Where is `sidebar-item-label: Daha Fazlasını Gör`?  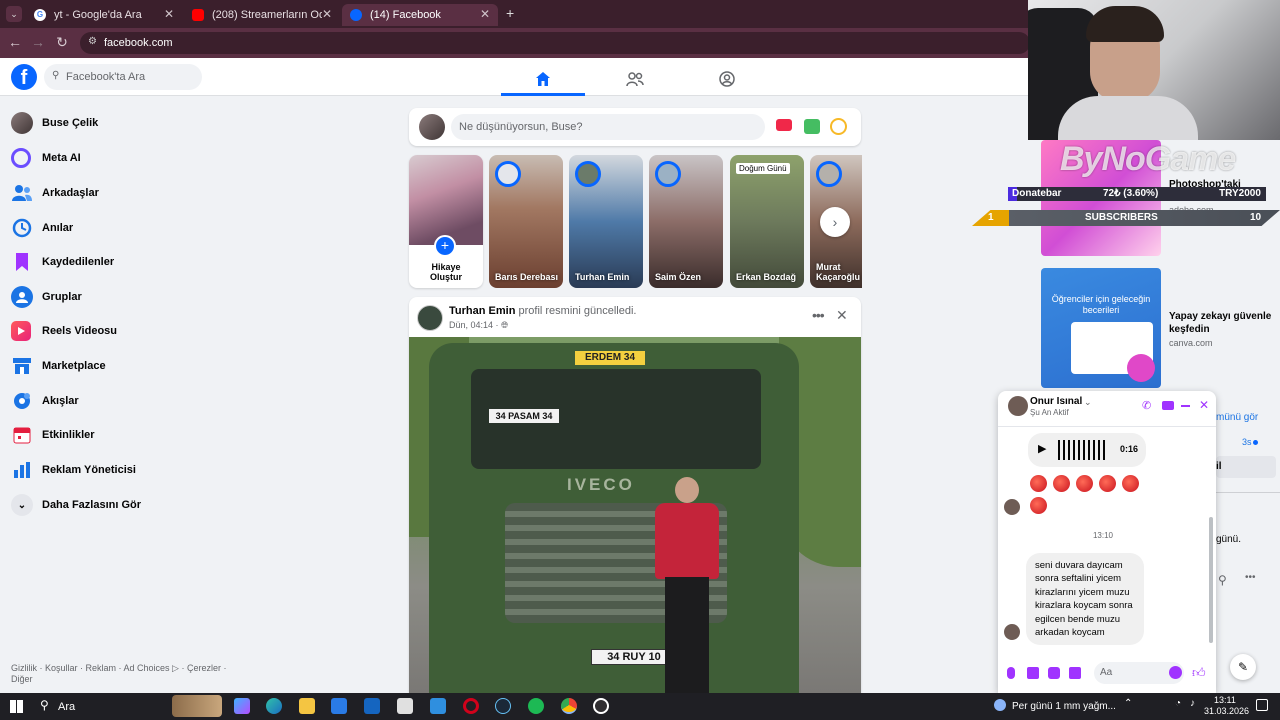 sidebar-item-label: Daha Fazlasını Gör is located at coordinates (92, 505).